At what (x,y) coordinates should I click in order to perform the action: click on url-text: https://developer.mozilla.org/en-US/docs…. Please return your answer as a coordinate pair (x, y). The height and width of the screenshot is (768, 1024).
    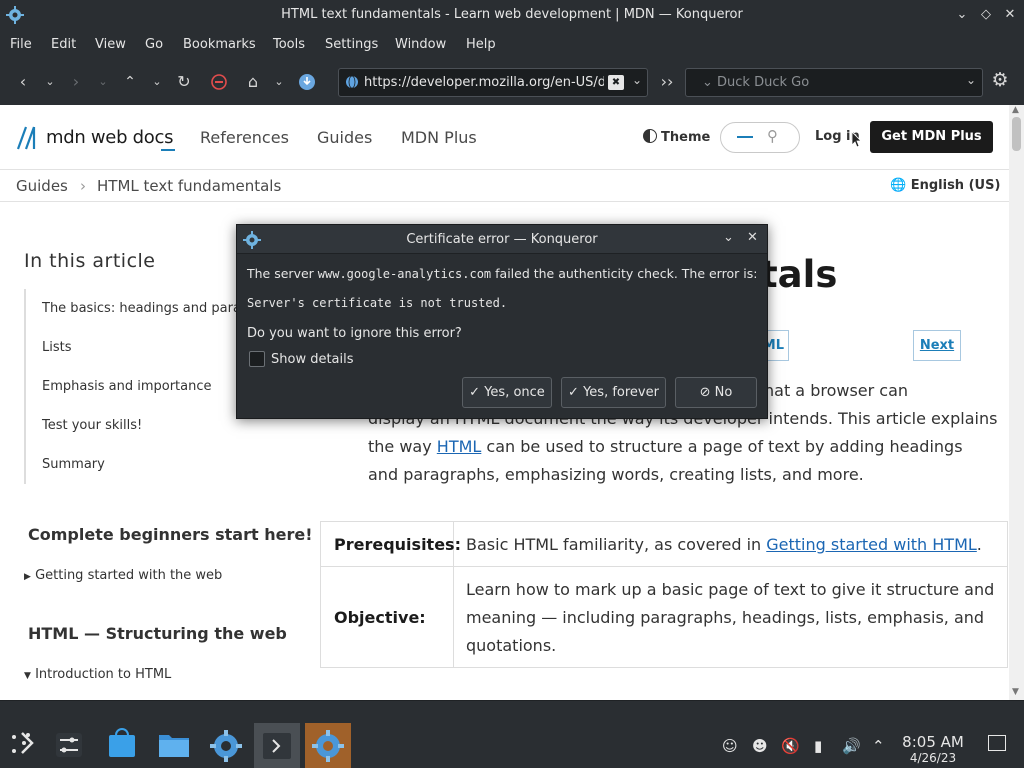
    Looking at the image, I should click on (484, 82).